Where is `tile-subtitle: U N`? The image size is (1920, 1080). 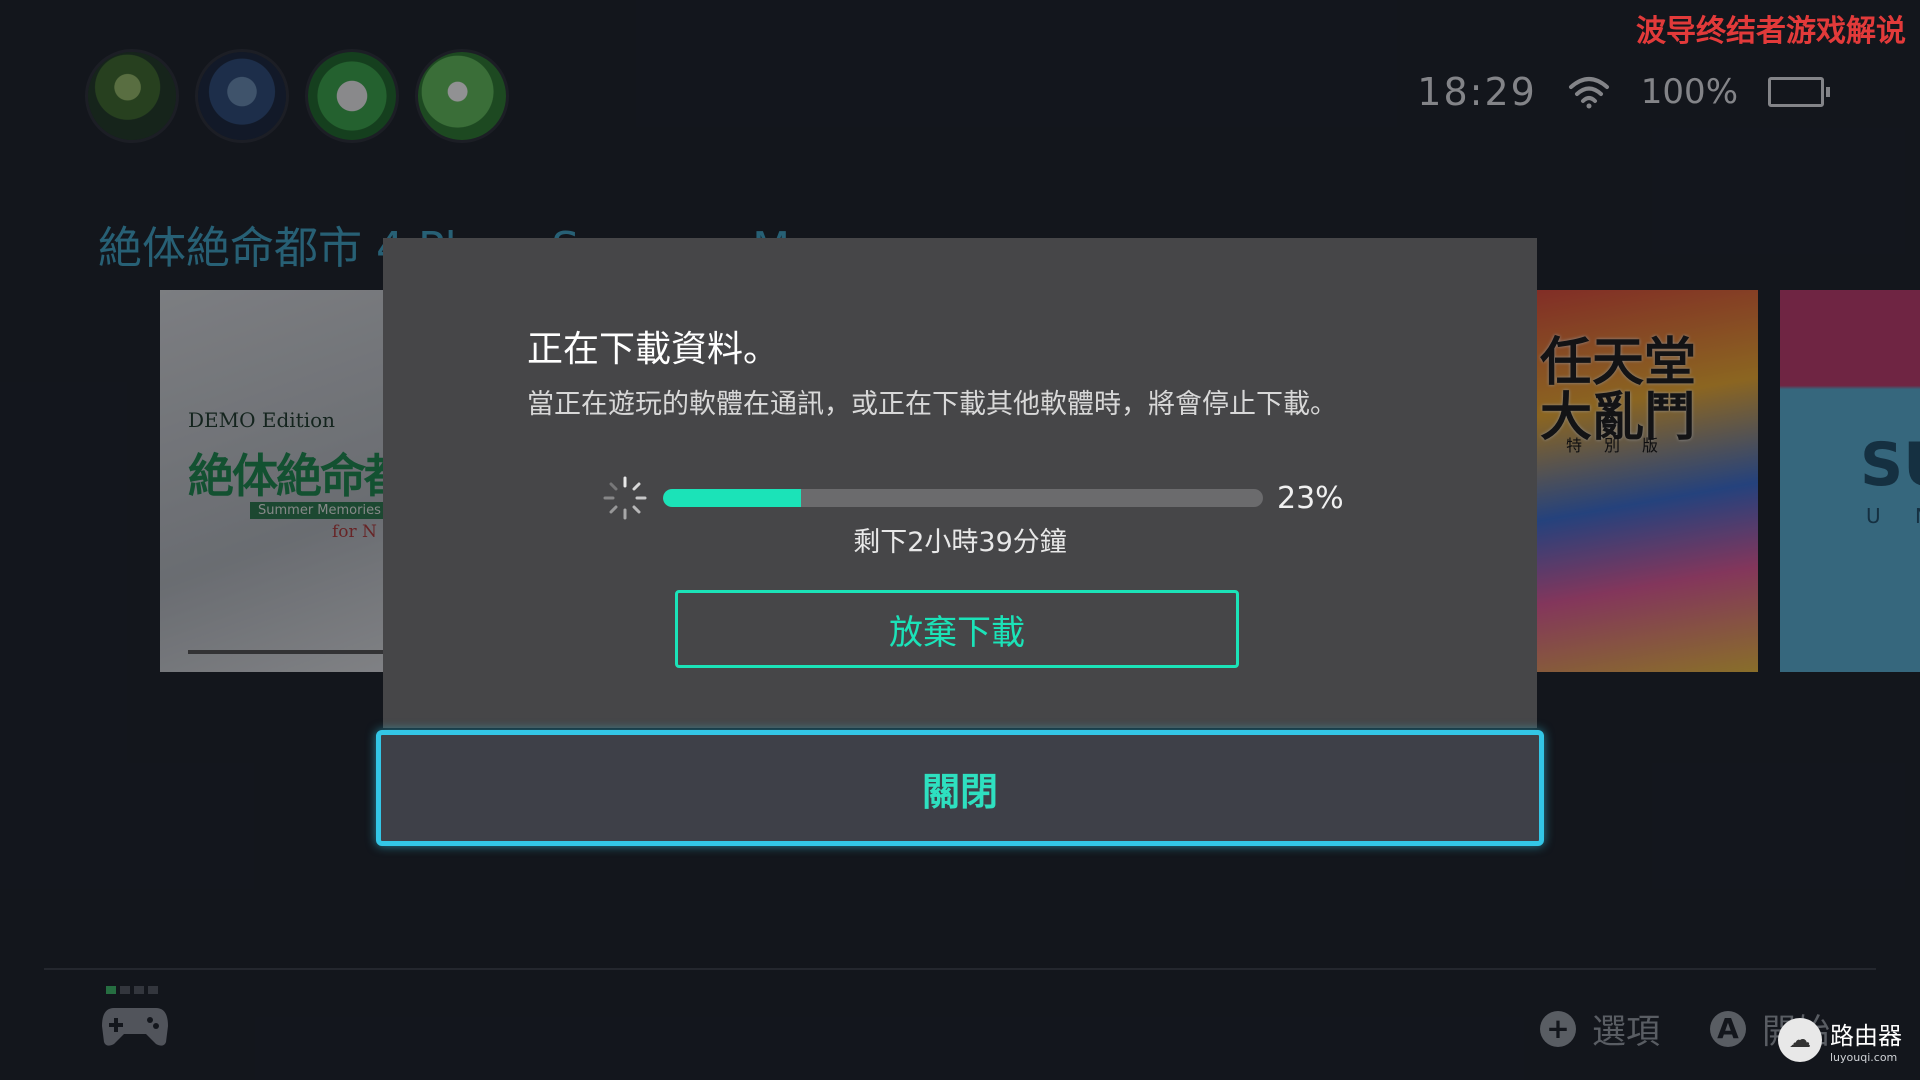 tile-subtitle: U N is located at coordinates (1893, 516).